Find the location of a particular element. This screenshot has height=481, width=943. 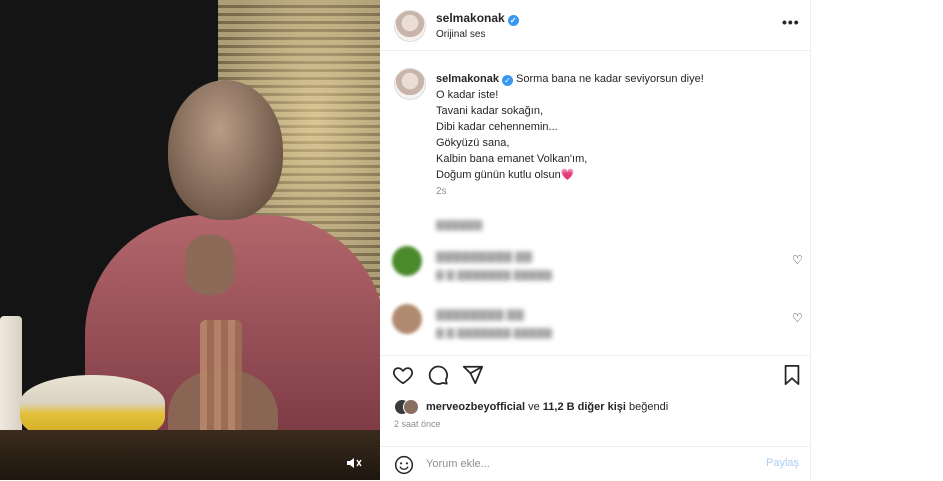

pixelated-region is located at coordinates (221, 377).